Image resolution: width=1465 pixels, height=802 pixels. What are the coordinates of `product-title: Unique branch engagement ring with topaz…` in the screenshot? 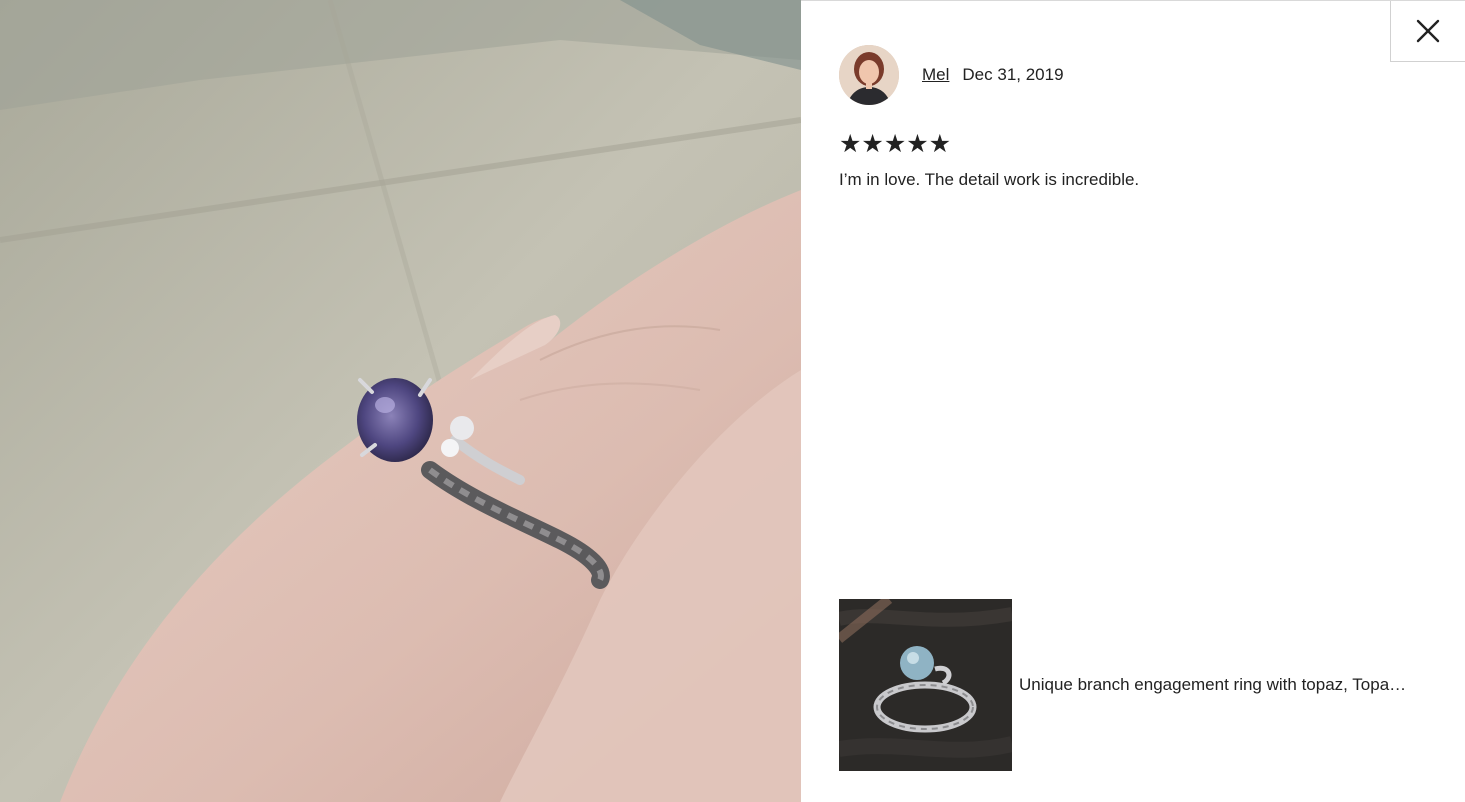 It's located at (1235, 685).